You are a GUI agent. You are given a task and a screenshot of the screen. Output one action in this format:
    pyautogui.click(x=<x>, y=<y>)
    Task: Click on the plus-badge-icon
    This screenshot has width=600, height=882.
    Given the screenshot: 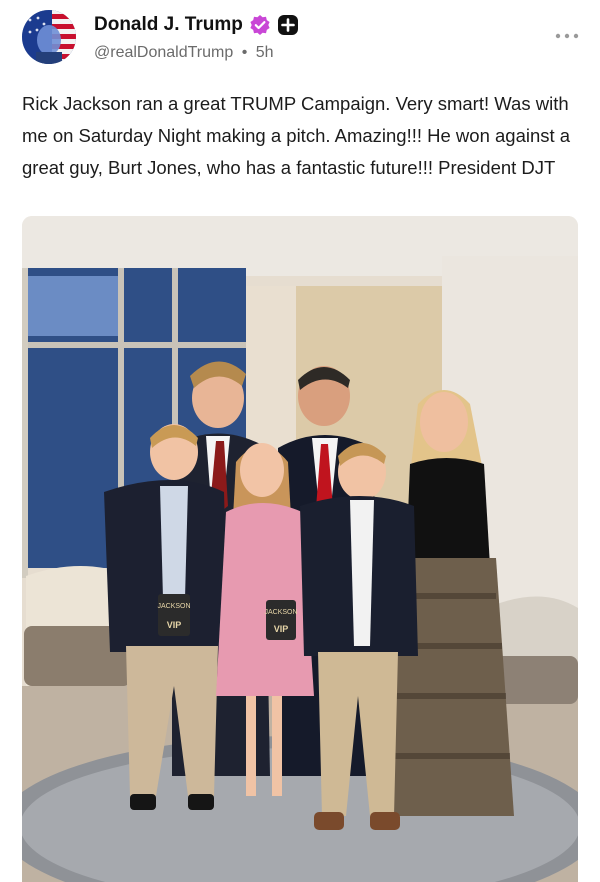 What is the action you would take?
    pyautogui.click(x=288, y=25)
    